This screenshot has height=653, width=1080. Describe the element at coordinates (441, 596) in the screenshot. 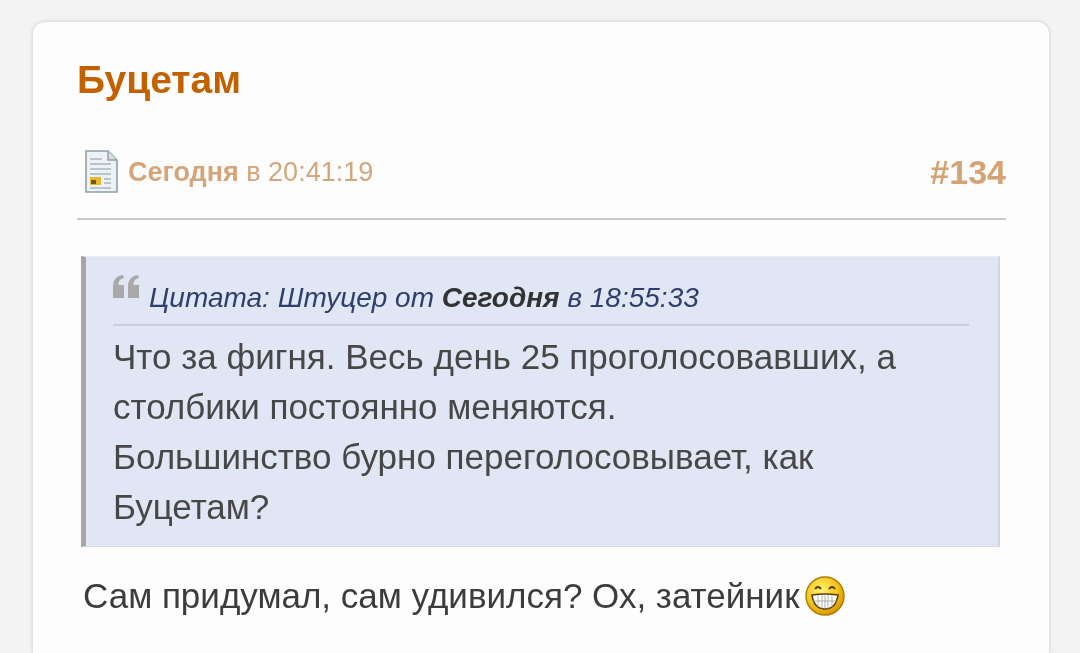

I see `message-text: Сам придумал, сам удивился? Ох, затейник` at that location.